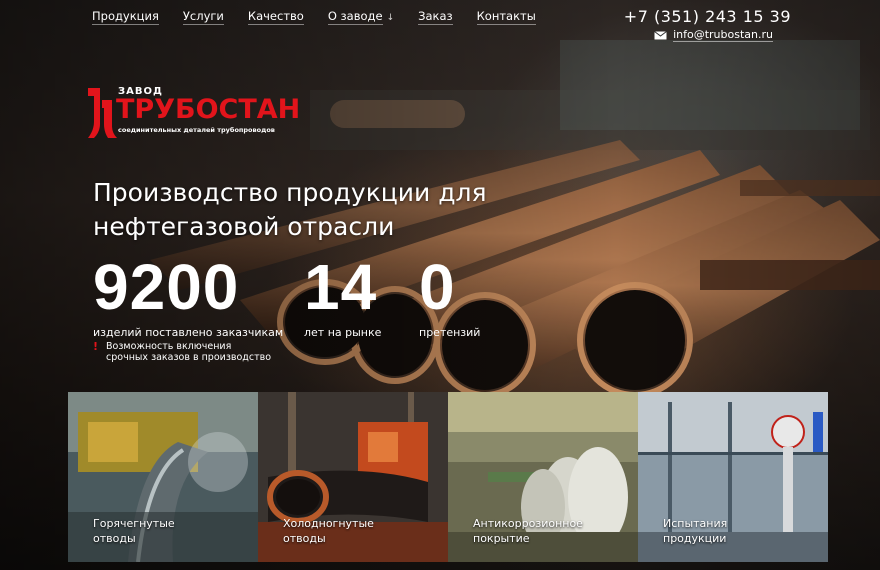  What do you see at coordinates (166, 287) in the screenshot?
I see `stat-value: 9200` at bounding box center [166, 287].